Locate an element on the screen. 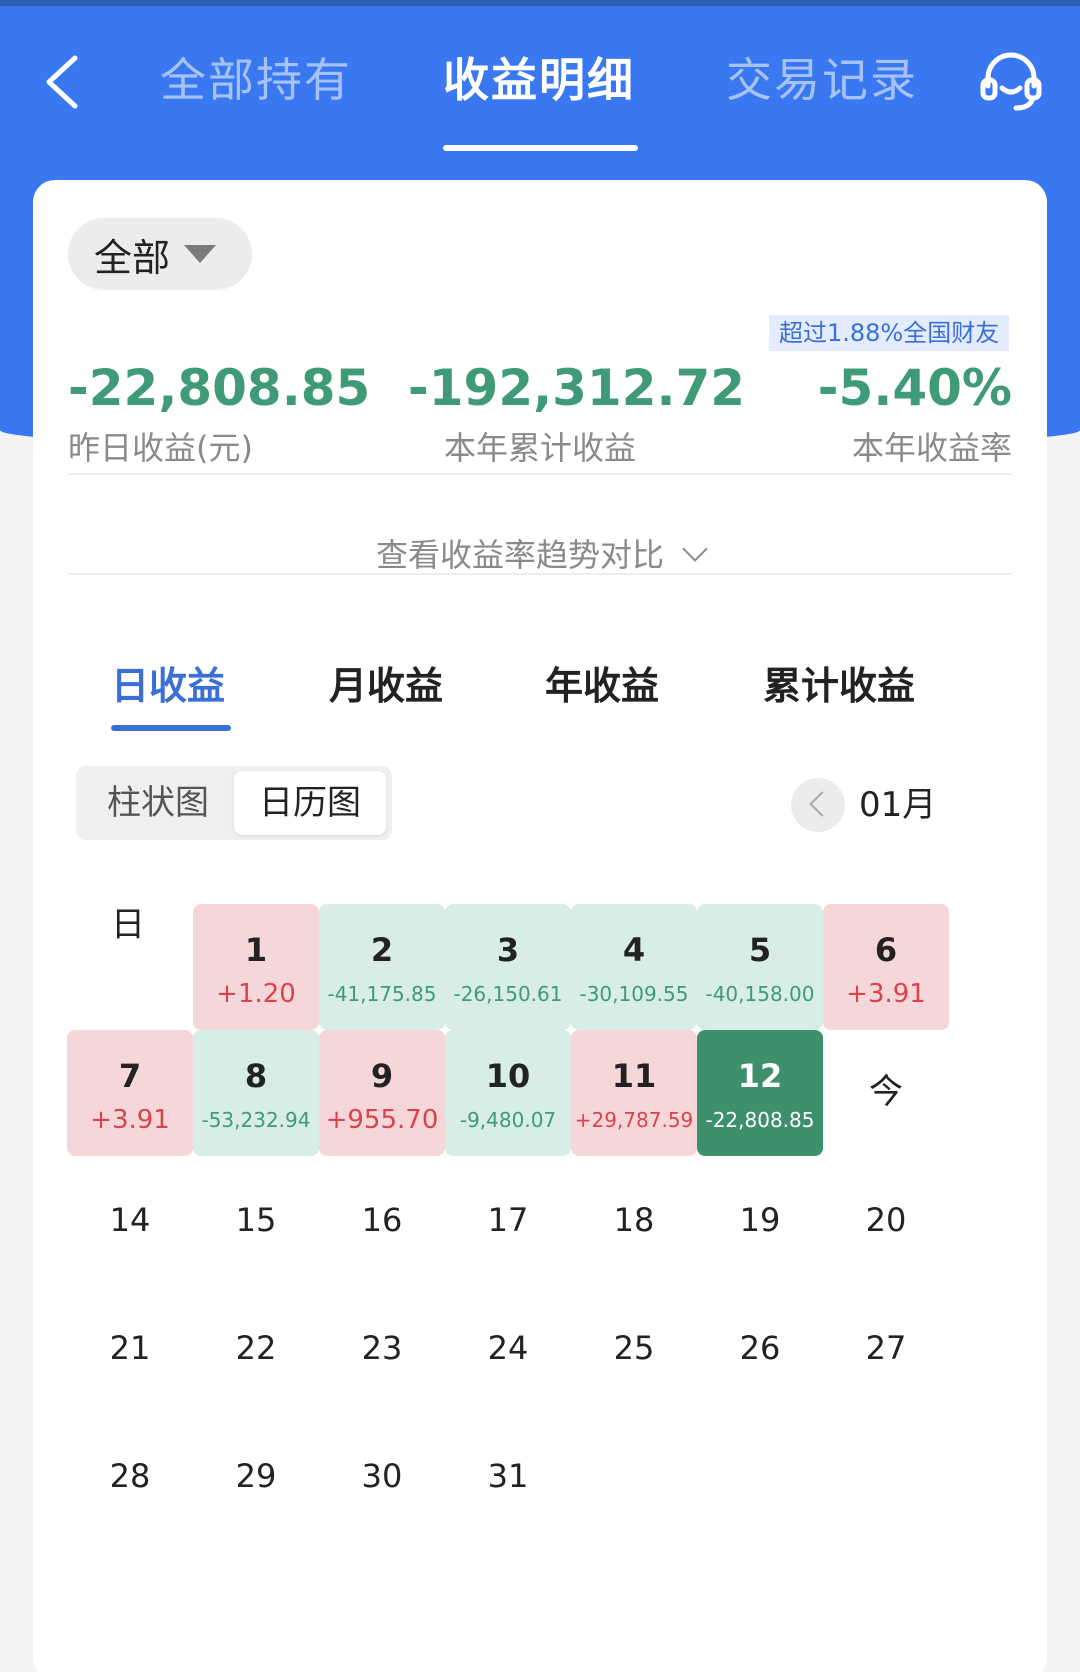 The image size is (1080, 1672). calendar-day-cell: 14 is located at coordinates (130, 1221).